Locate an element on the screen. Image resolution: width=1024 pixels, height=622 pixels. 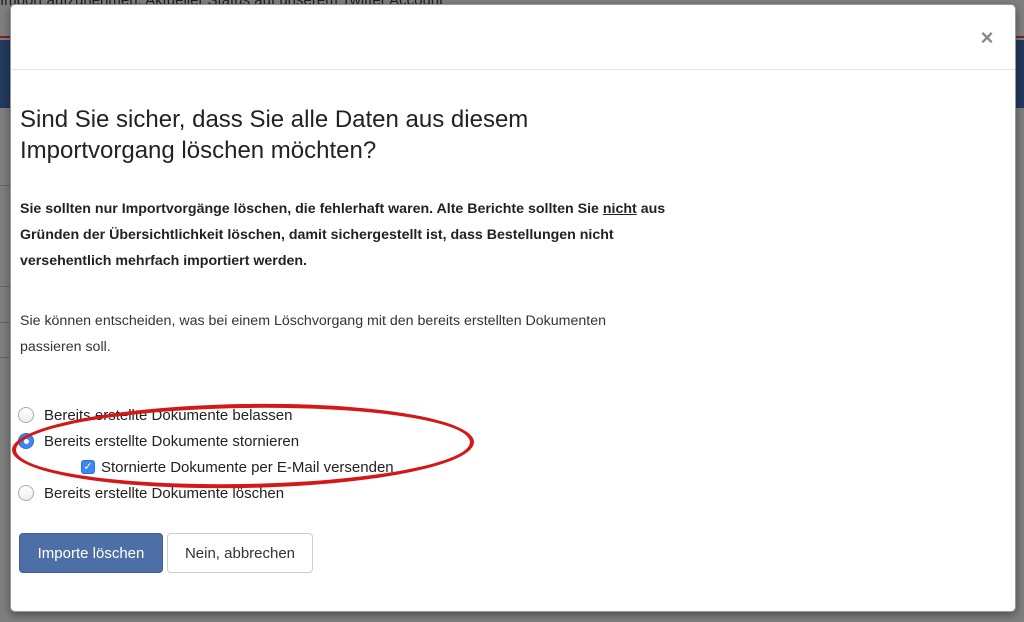
delete-imports-button: Importe löschen is located at coordinates (91, 553).